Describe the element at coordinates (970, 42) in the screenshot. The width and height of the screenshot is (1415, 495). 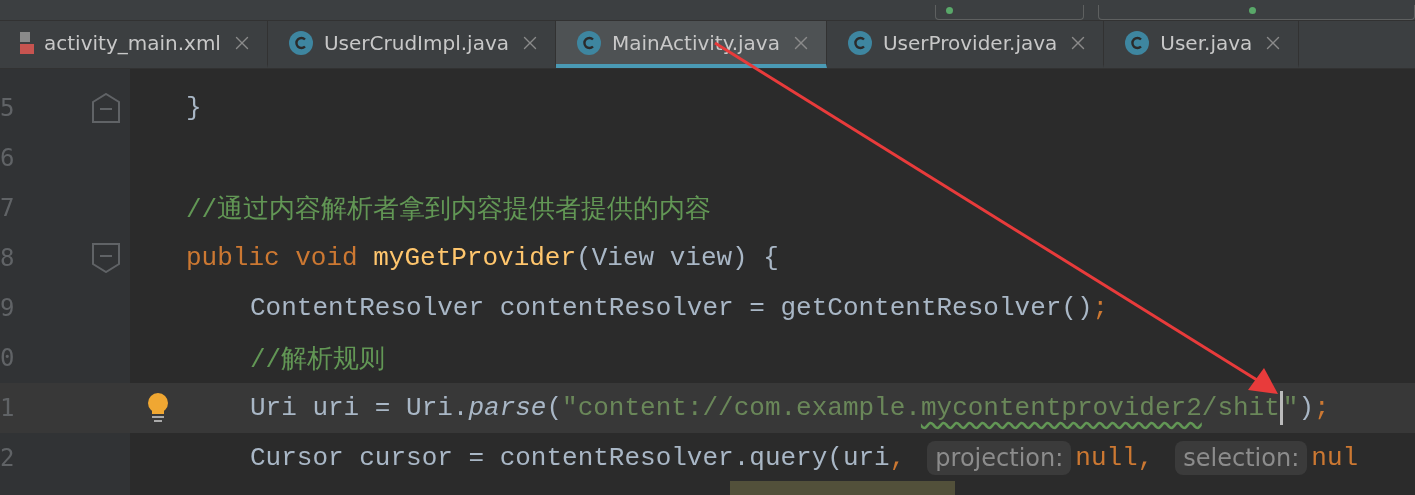
I see `tab-label: UserProvider.java` at that location.